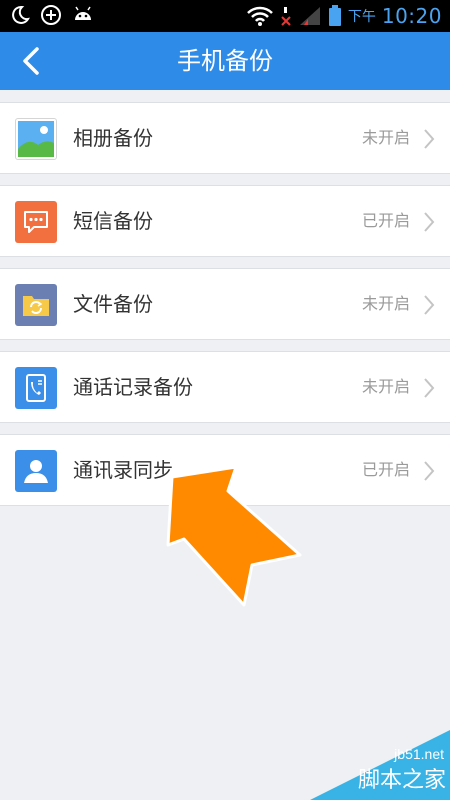 Image resolution: width=450 pixels, height=800 pixels. I want to click on page-title: 手机备份, so click(225, 61).